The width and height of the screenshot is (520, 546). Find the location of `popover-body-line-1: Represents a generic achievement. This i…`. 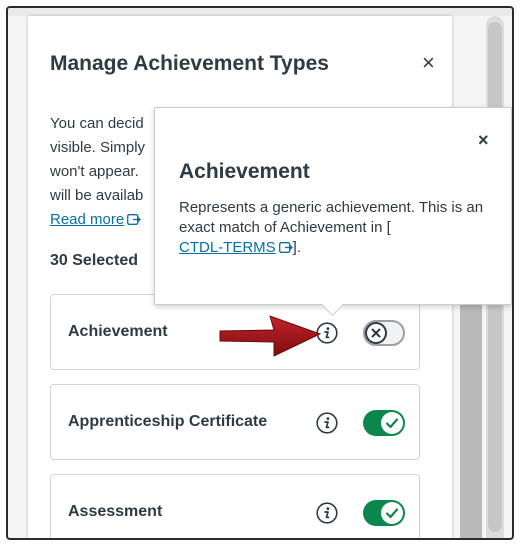

popover-body-line-1: Represents a generic achievement. This i… is located at coordinates (331, 207).